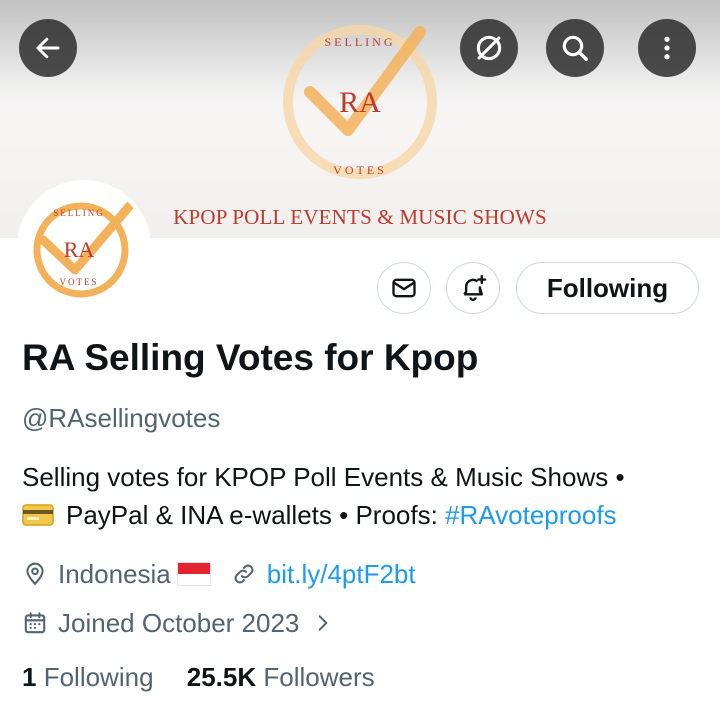 The image size is (720, 727). What do you see at coordinates (121, 418) in the screenshot?
I see `profile-handle: @RAsellingvotes` at bounding box center [121, 418].